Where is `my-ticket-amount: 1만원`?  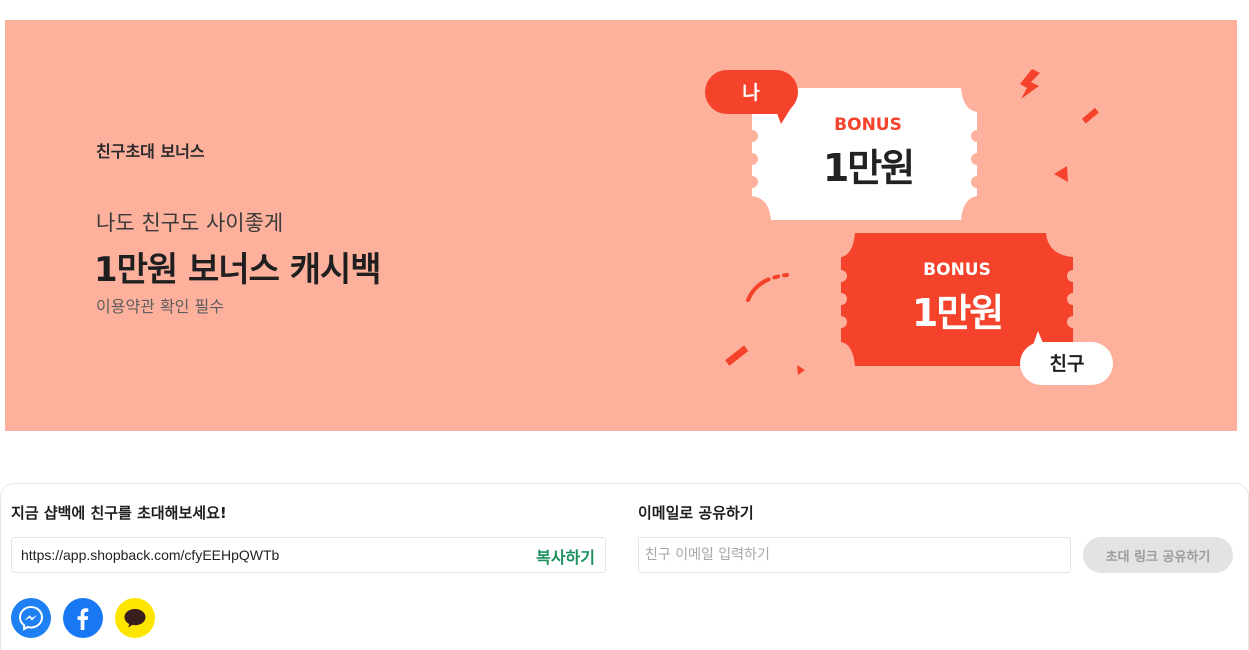
my-ticket-amount: 1만원 is located at coordinates (868, 168).